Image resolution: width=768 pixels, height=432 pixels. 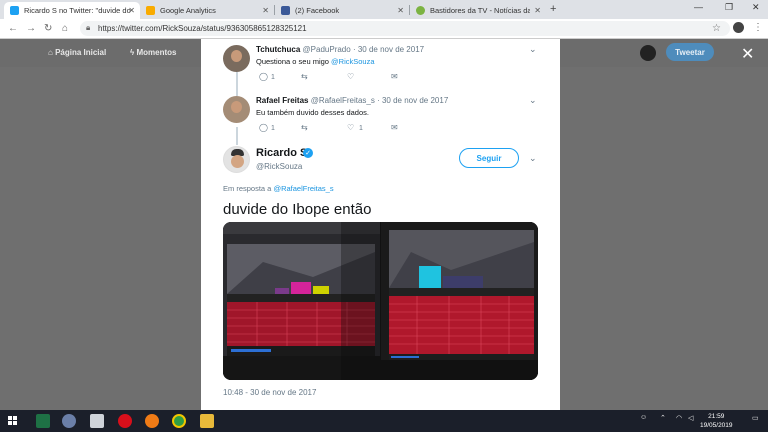 I want to click on wifi-icon: ◠, so click(x=679, y=418).